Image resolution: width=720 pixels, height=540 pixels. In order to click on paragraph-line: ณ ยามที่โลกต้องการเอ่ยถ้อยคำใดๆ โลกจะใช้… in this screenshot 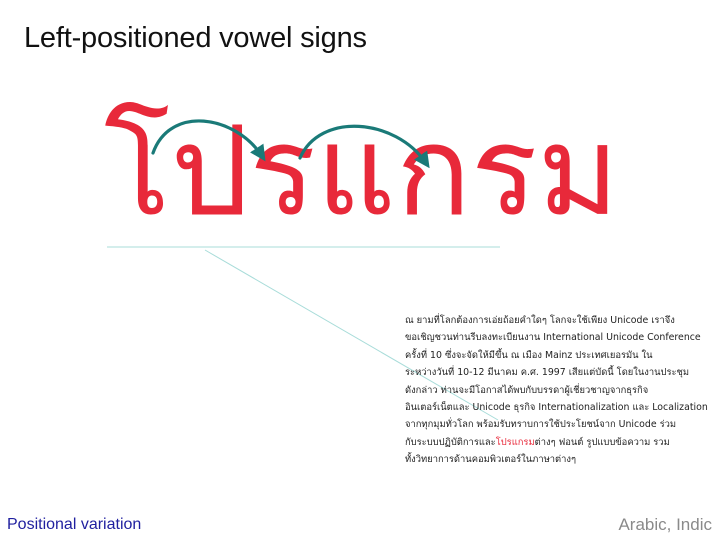, I will do `click(540, 320)`.